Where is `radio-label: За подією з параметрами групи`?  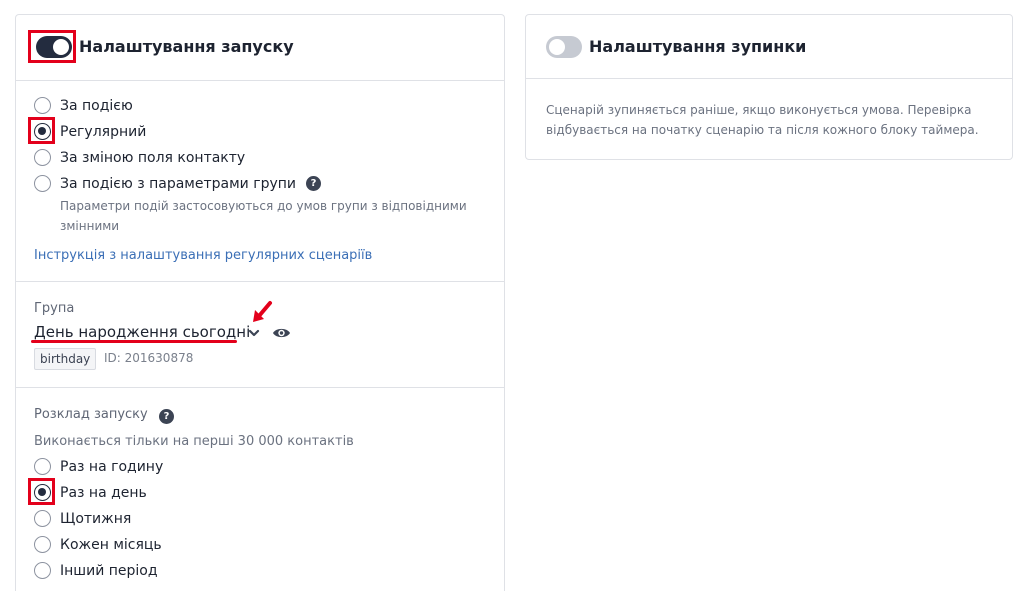 radio-label: За подією з параметрами групи is located at coordinates (178, 184).